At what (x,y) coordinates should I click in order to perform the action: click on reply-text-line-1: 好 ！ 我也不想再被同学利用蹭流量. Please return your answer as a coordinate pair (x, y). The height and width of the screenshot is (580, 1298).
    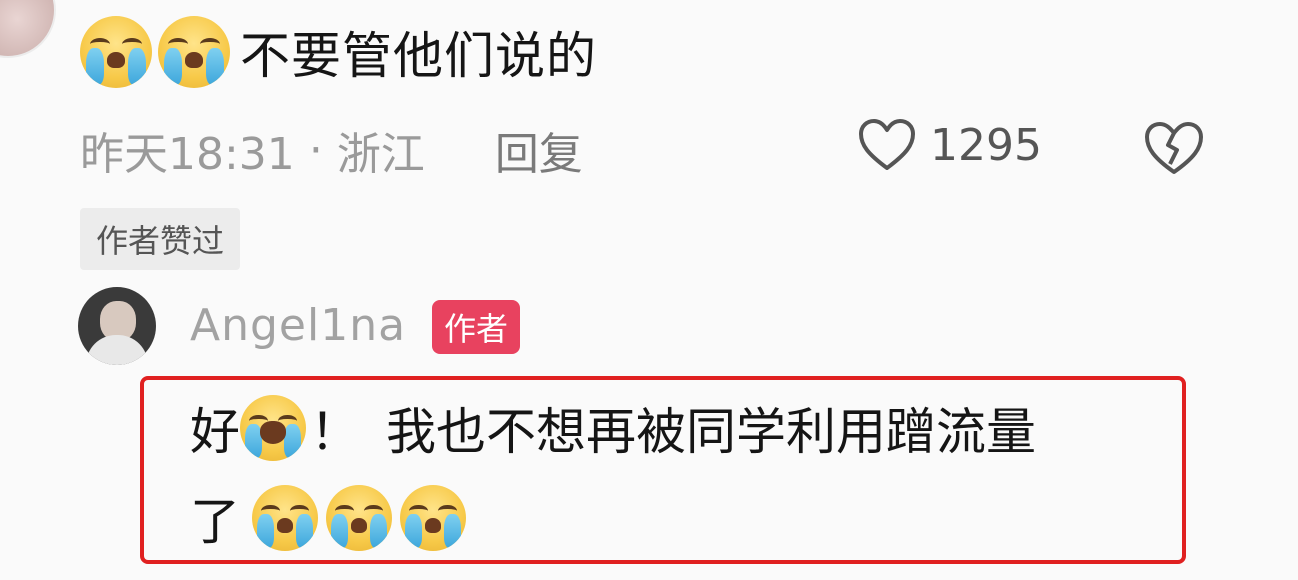
    Looking at the image, I should click on (613, 428).